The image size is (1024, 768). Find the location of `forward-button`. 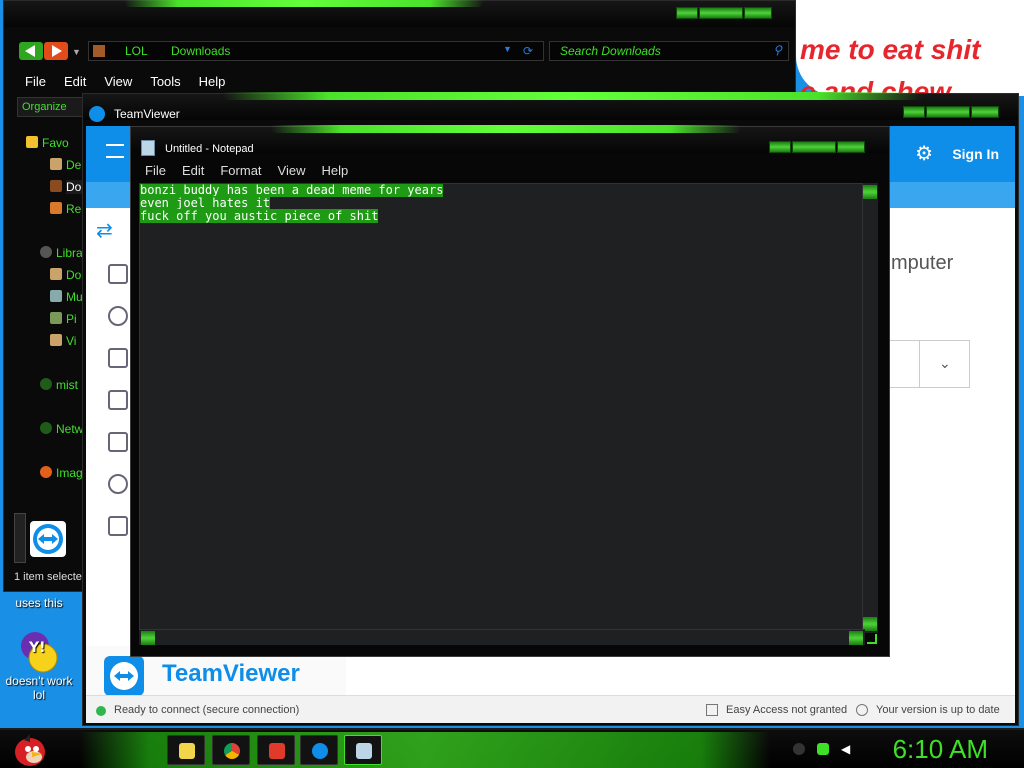

forward-button is located at coordinates (56, 51).